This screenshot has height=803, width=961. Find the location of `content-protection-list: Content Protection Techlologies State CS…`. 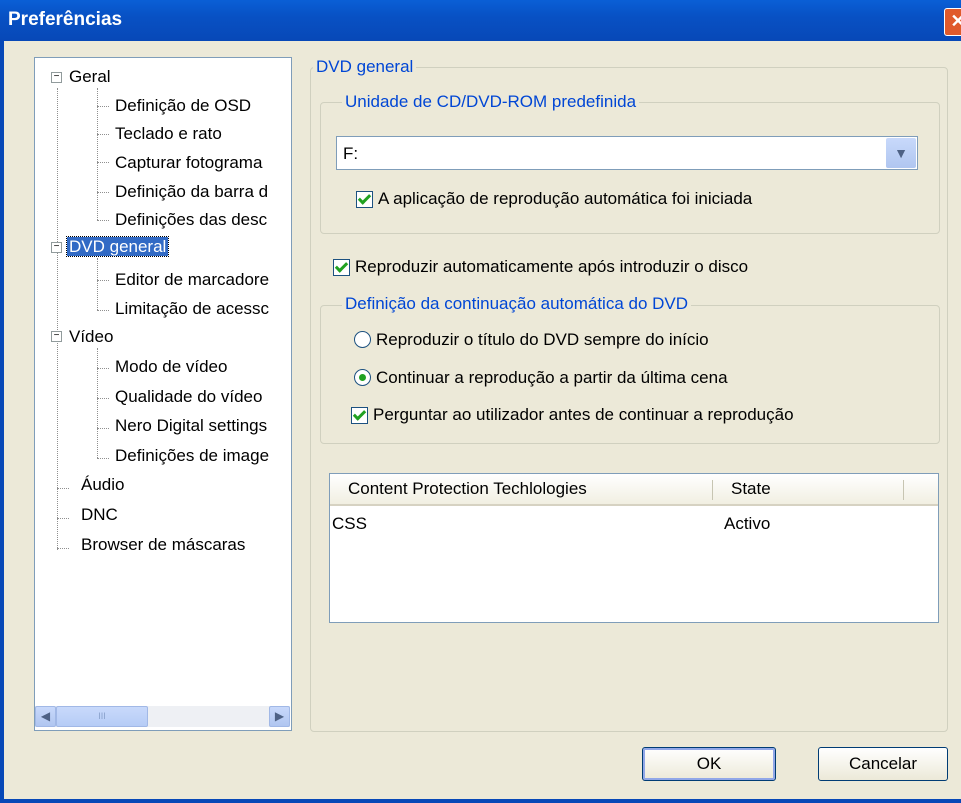

content-protection-list: Content Protection Techlologies State CS… is located at coordinates (634, 548).